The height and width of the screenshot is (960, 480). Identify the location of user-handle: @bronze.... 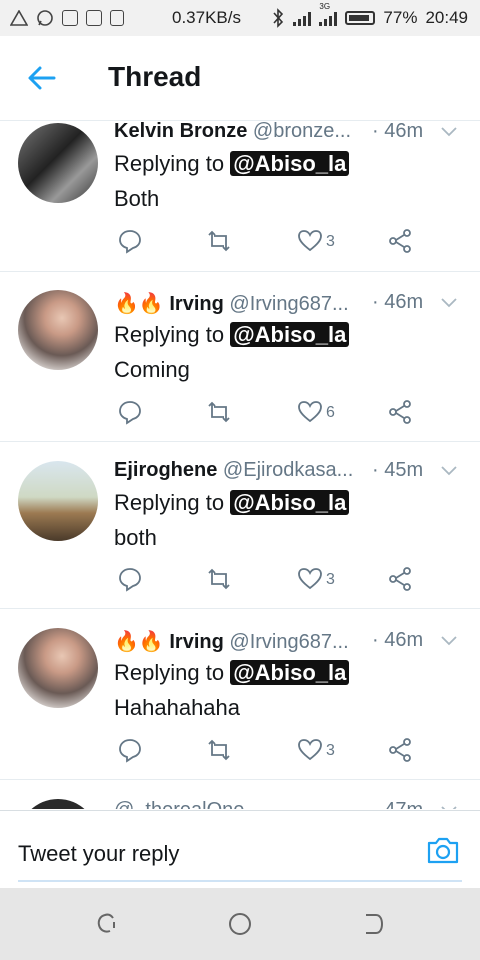
(302, 131).